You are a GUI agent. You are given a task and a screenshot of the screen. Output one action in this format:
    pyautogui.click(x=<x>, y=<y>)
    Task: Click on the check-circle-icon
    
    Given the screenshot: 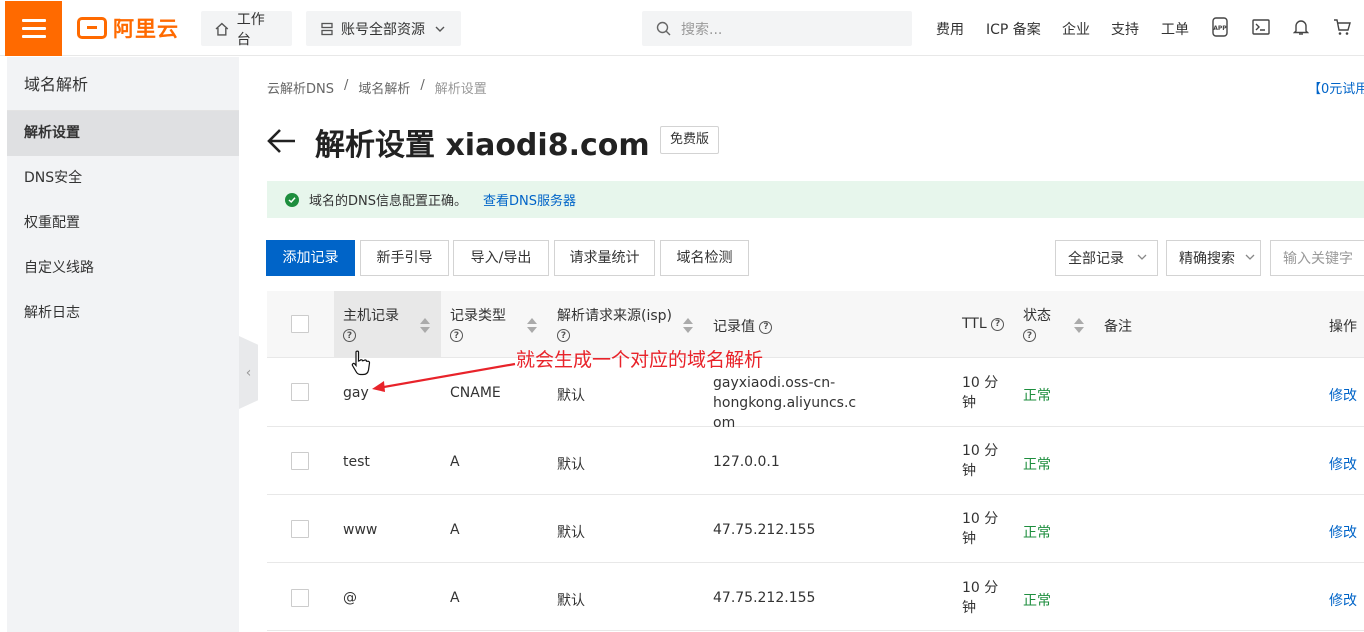 What is the action you would take?
    pyautogui.click(x=292, y=199)
    